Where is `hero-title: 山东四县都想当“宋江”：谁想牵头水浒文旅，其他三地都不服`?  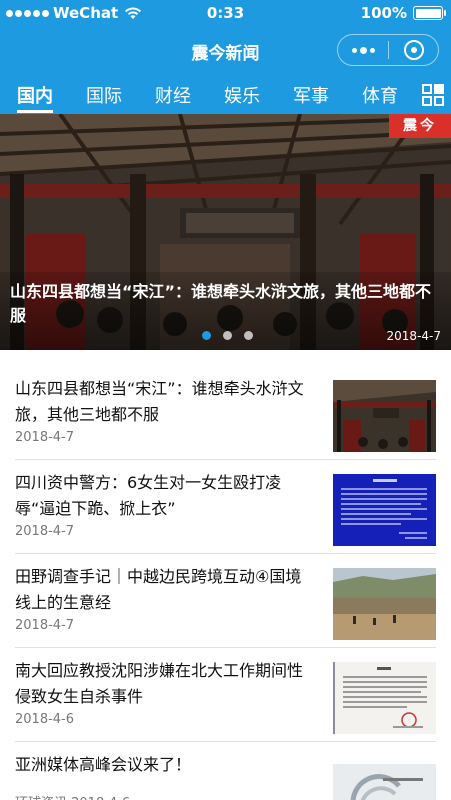 hero-title: 山东四县都想当“宋江”：谁想牵头水浒文旅，其他三地都不服 is located at coordinates (226, 304).